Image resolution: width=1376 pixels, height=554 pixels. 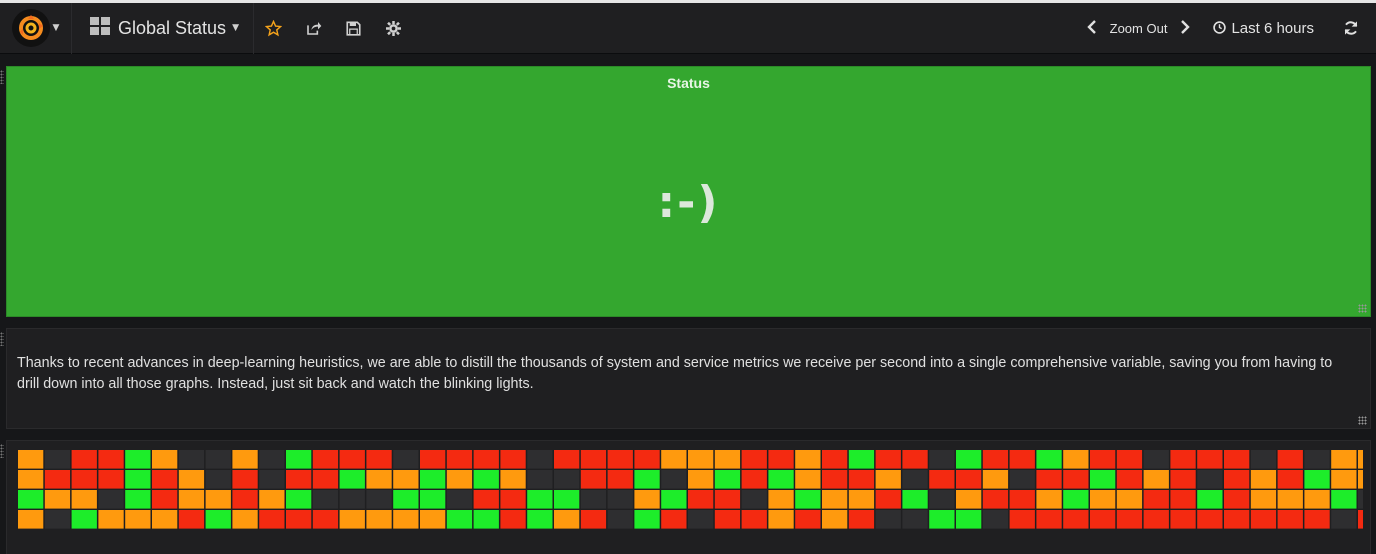 I want to click on status-panel-title: Status, so click(x=688, y=83).